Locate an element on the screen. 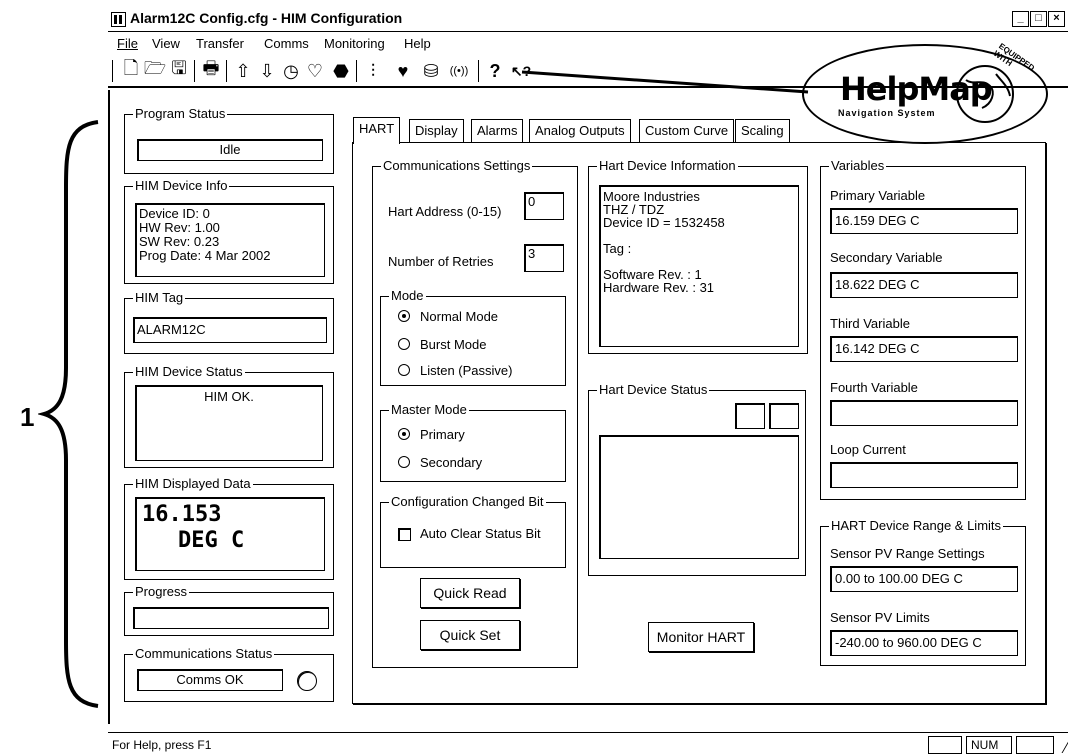 The height and width of the screenshot is (756, 1068). upload-arrow-icon: ⇧ is located at coordinates (243, 71).